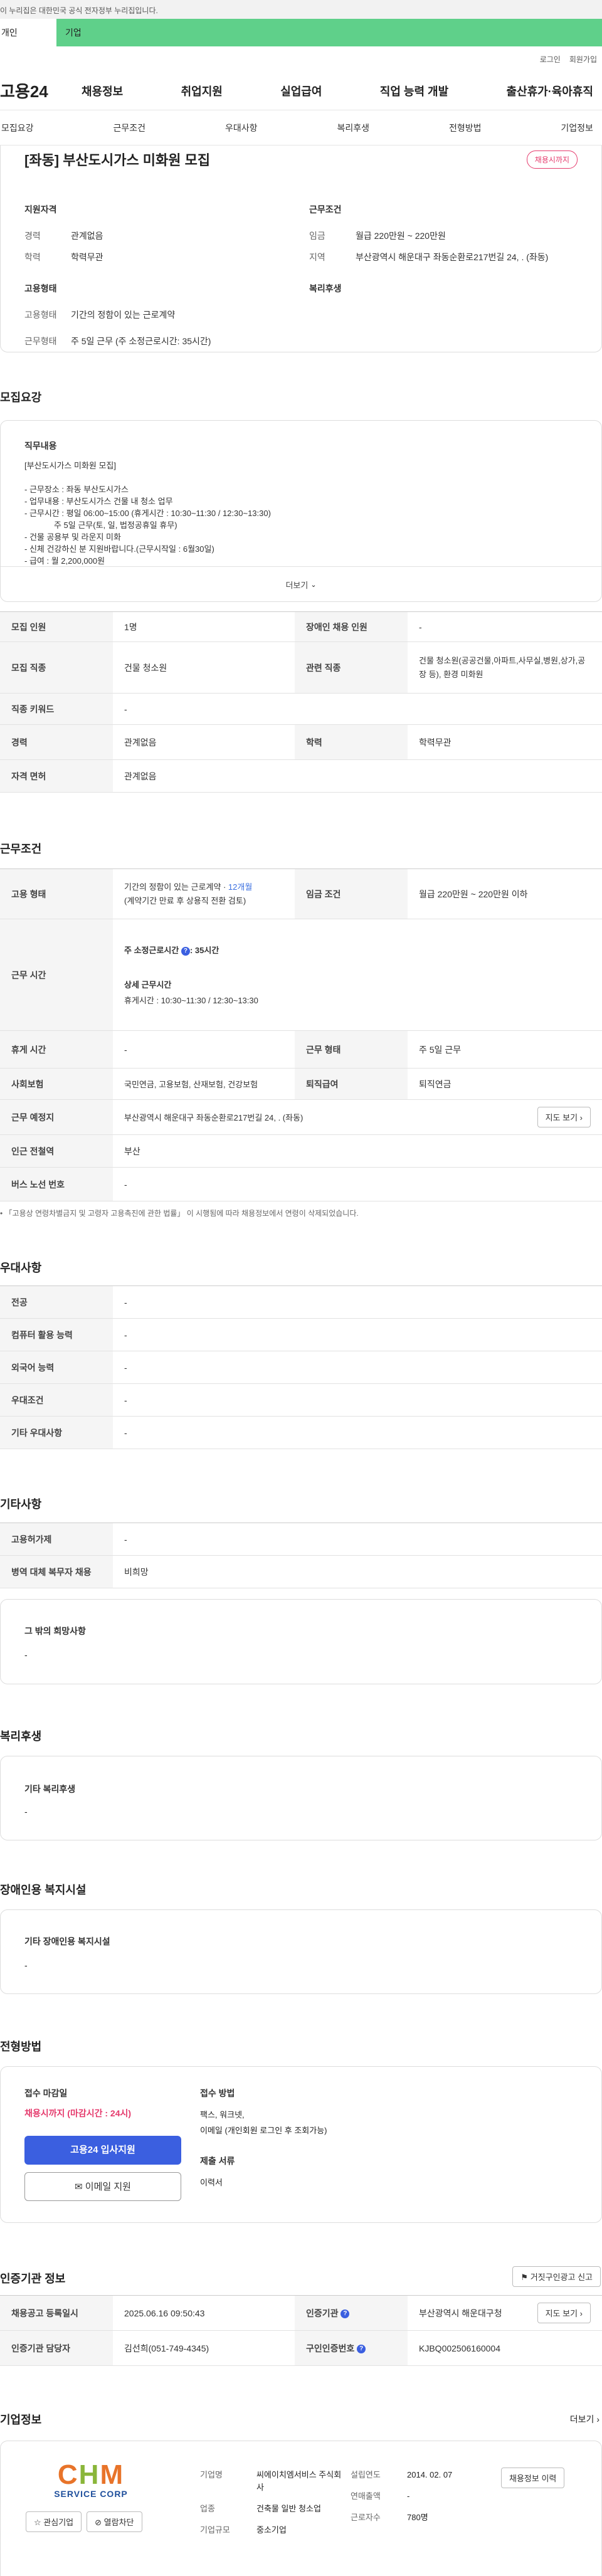  I want to click on company-name-key: 기업명, so click(211, 2474).